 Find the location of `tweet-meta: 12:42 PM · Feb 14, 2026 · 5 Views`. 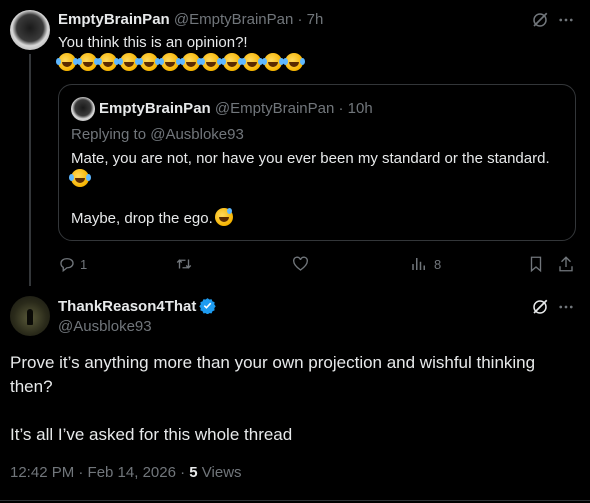

tweet-meta: 12:42 PM · Feb 14, 2026 · 5 Views is located at coordinates (126, 473).